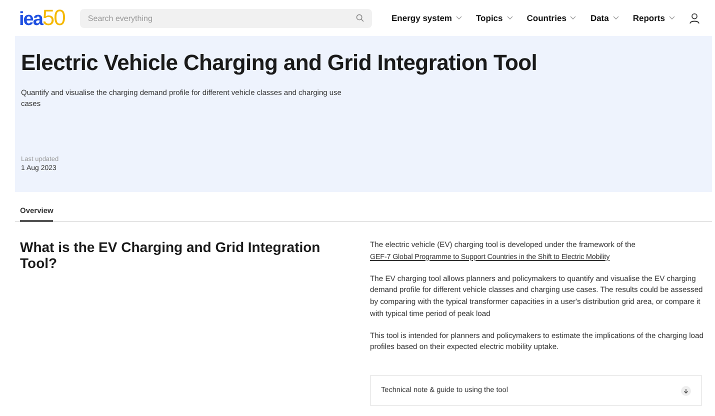 The width and height of the screenshot is (715, 416). Describe the element at coordinates (653, 18) in the screenshot. I see `menu-item: Reports` at that location.